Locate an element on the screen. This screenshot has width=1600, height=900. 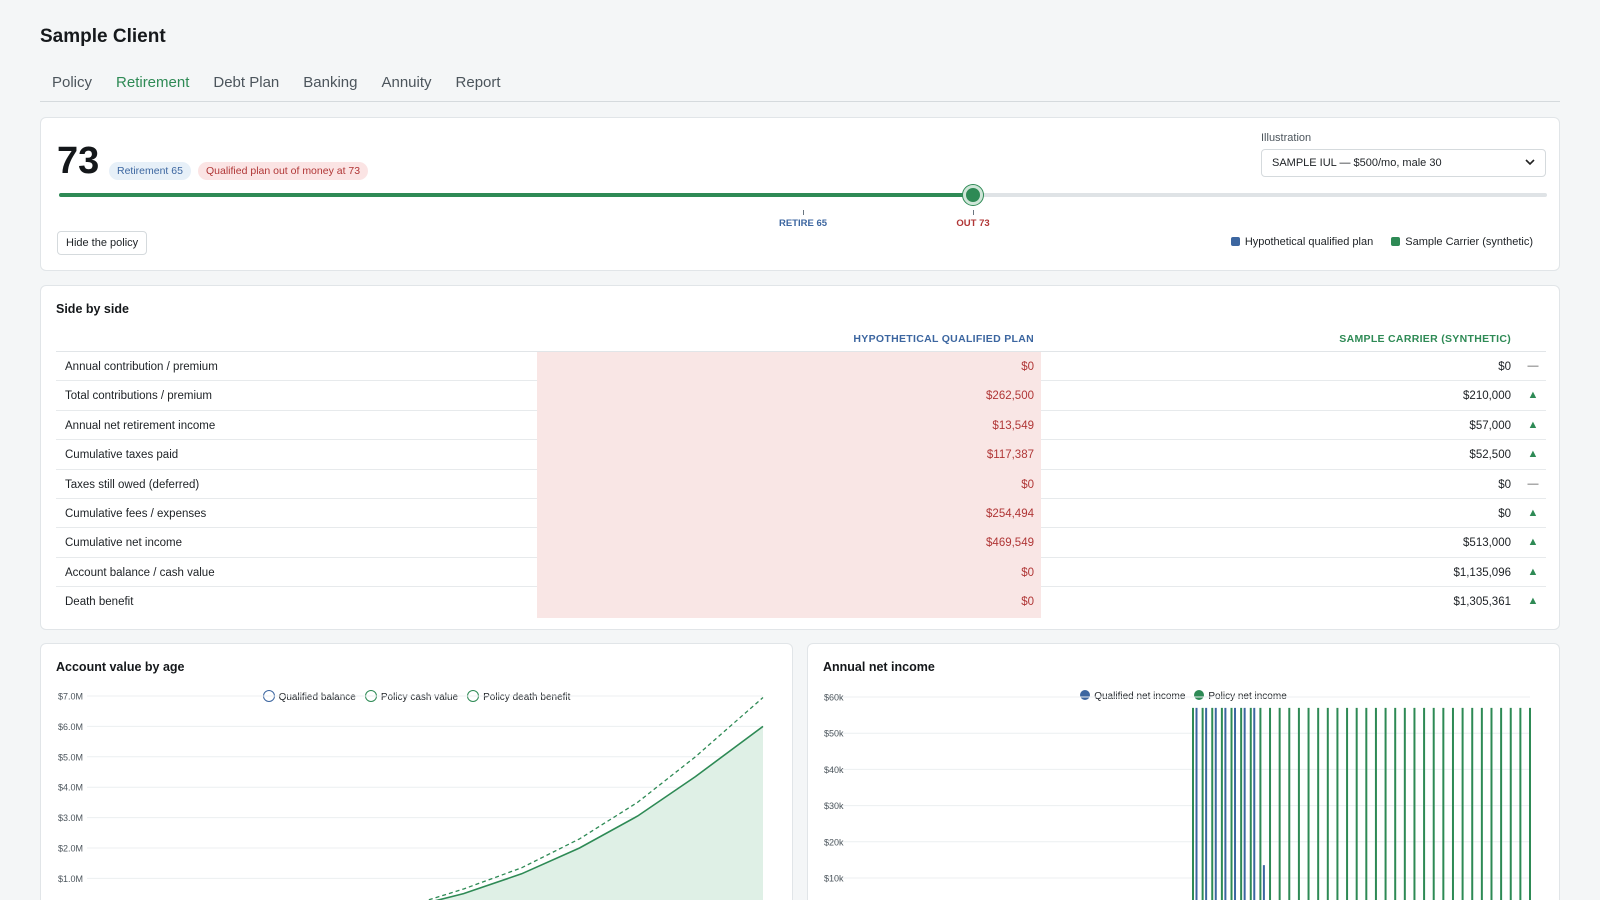
qualified-value: $254,494 is located at coordinates (1010, 513).